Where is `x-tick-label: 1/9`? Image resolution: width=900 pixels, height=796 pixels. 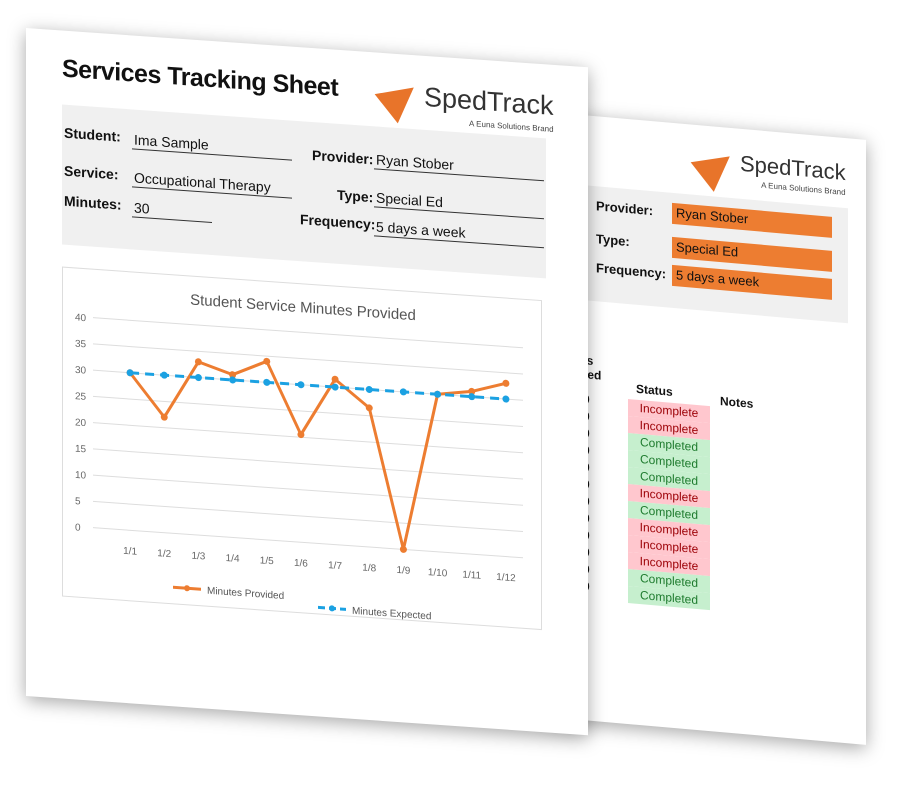 x-tick-label: 1/9 is located at coordinates (403, 571).